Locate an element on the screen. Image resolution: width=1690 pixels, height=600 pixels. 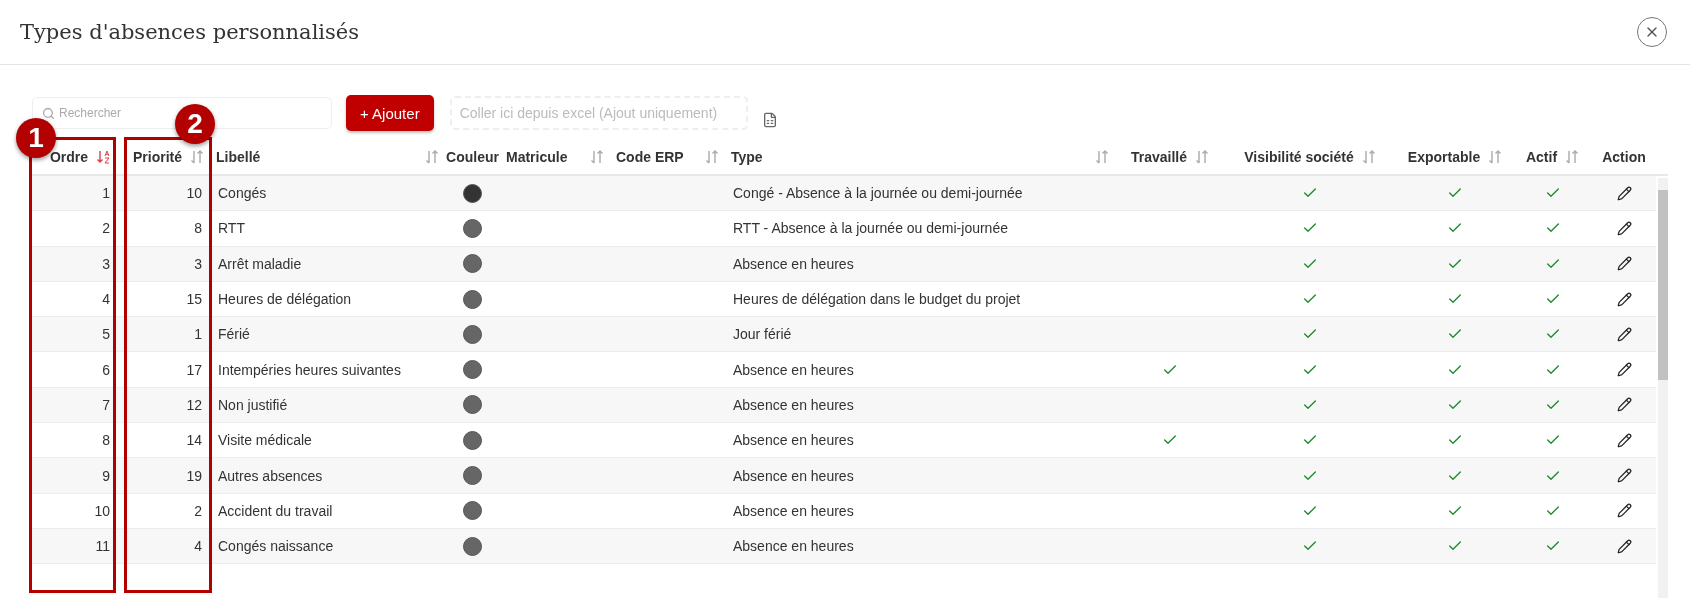
table-cell: 17 is located at coordinates (194, 369).